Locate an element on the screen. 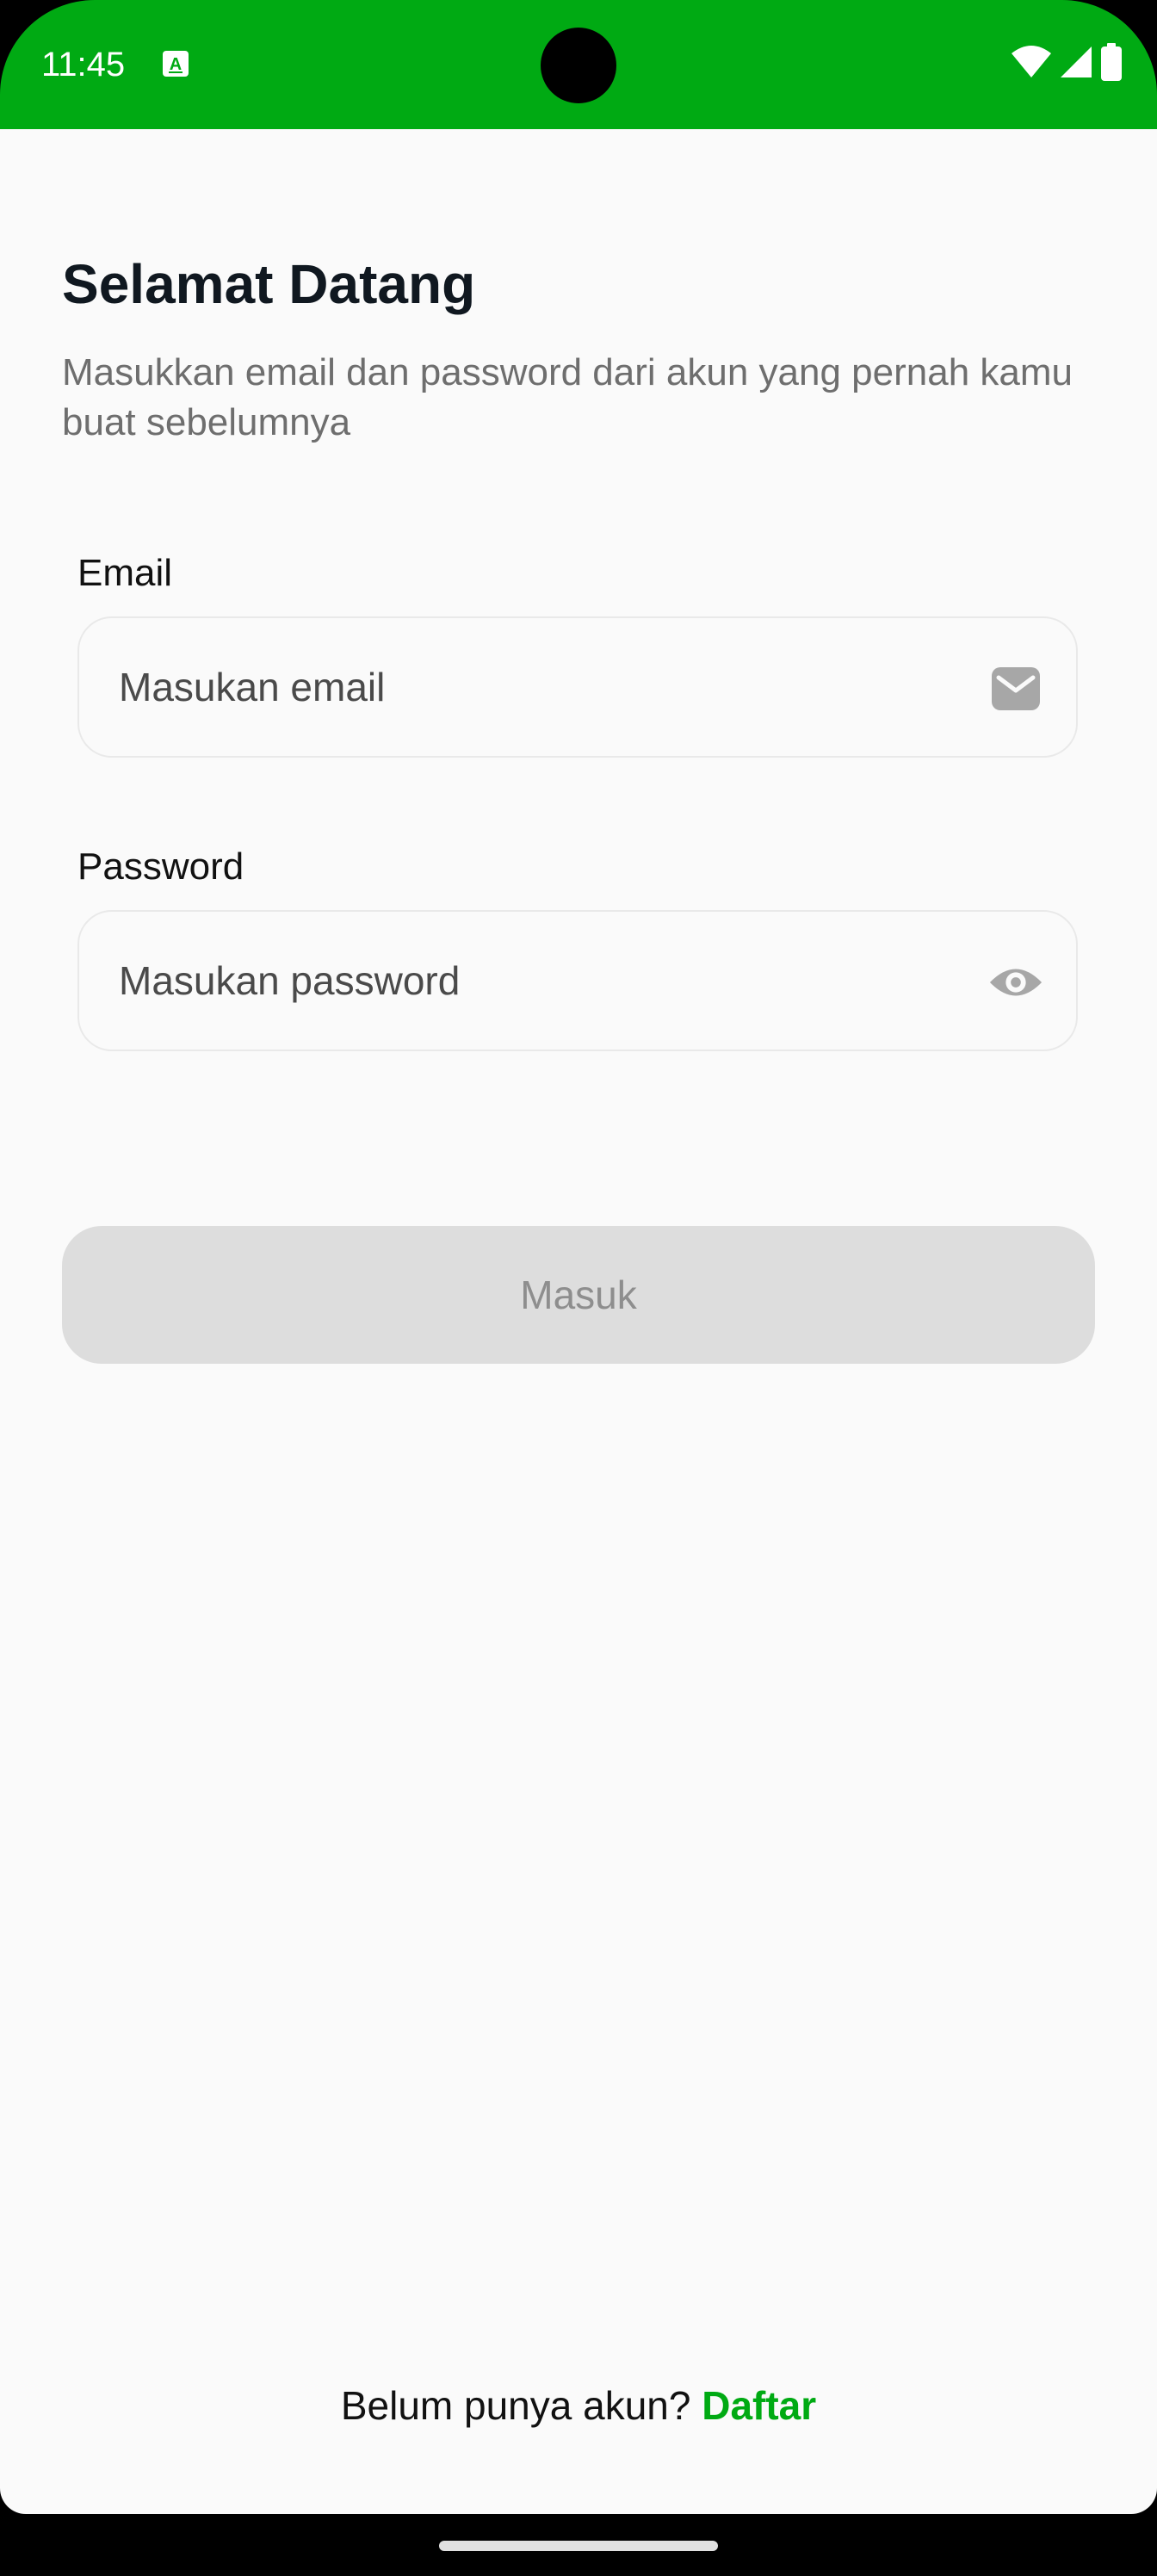 Image resolution: width=1157 pixels, height=2576 pixels. status-time: 11:45 is located at coordinates (84, 65).